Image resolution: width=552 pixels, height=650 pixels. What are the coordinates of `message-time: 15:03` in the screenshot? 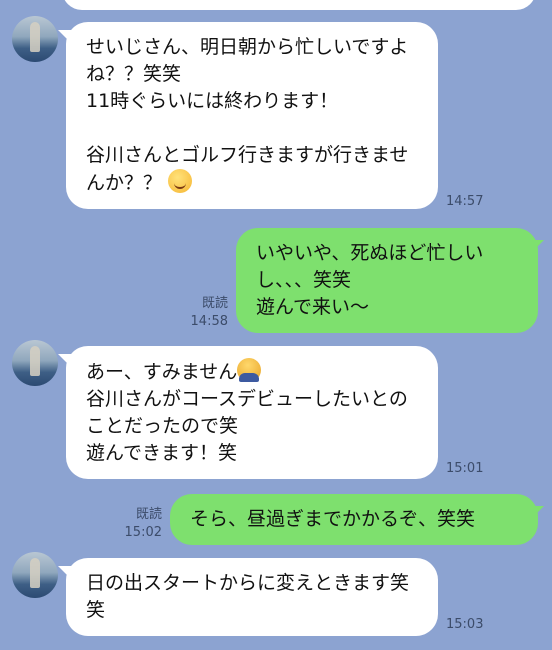 It's located at (465, 624).